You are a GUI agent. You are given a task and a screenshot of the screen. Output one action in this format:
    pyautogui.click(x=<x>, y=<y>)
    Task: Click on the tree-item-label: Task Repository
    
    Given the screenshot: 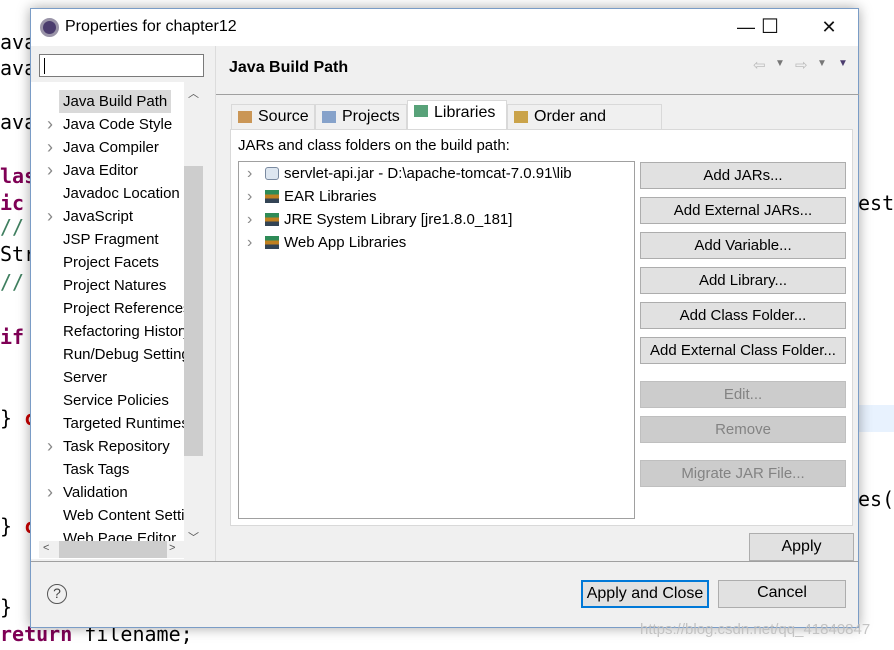 What is the action you would take?
    pyautogui.click(x=116, y=446)
    